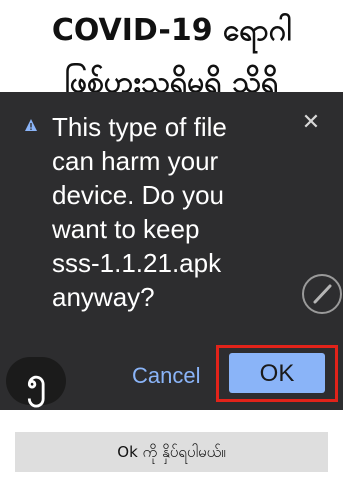 Image resolution: width=343 pixels, height=492 pixels. What do you see at coordinates (31, 125) in the screenshot?
I see `warning-triangle-icon` at bounding box center [31, 125].